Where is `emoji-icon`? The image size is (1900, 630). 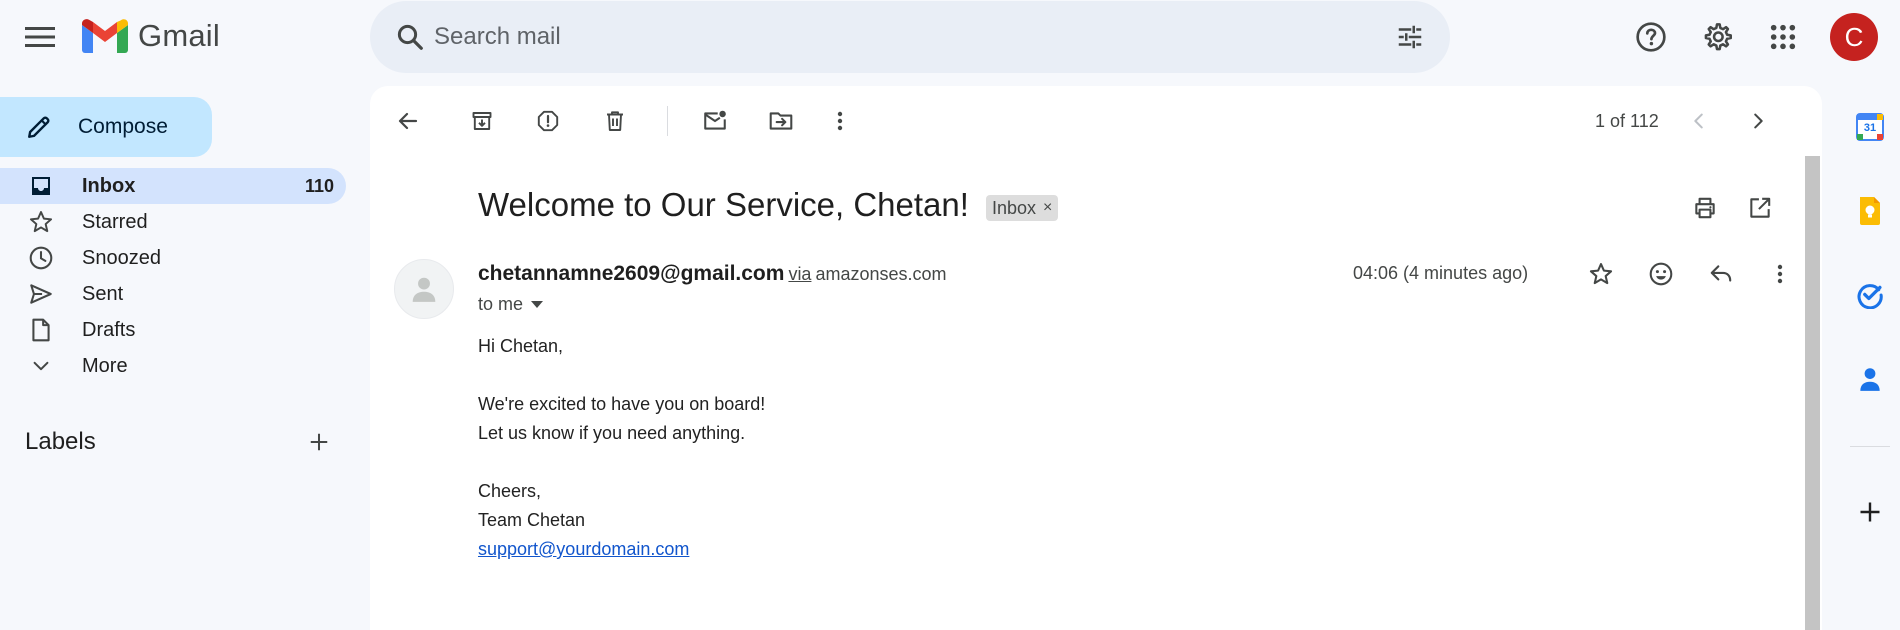 emoji-icon is located at coordinates (1661, 274).